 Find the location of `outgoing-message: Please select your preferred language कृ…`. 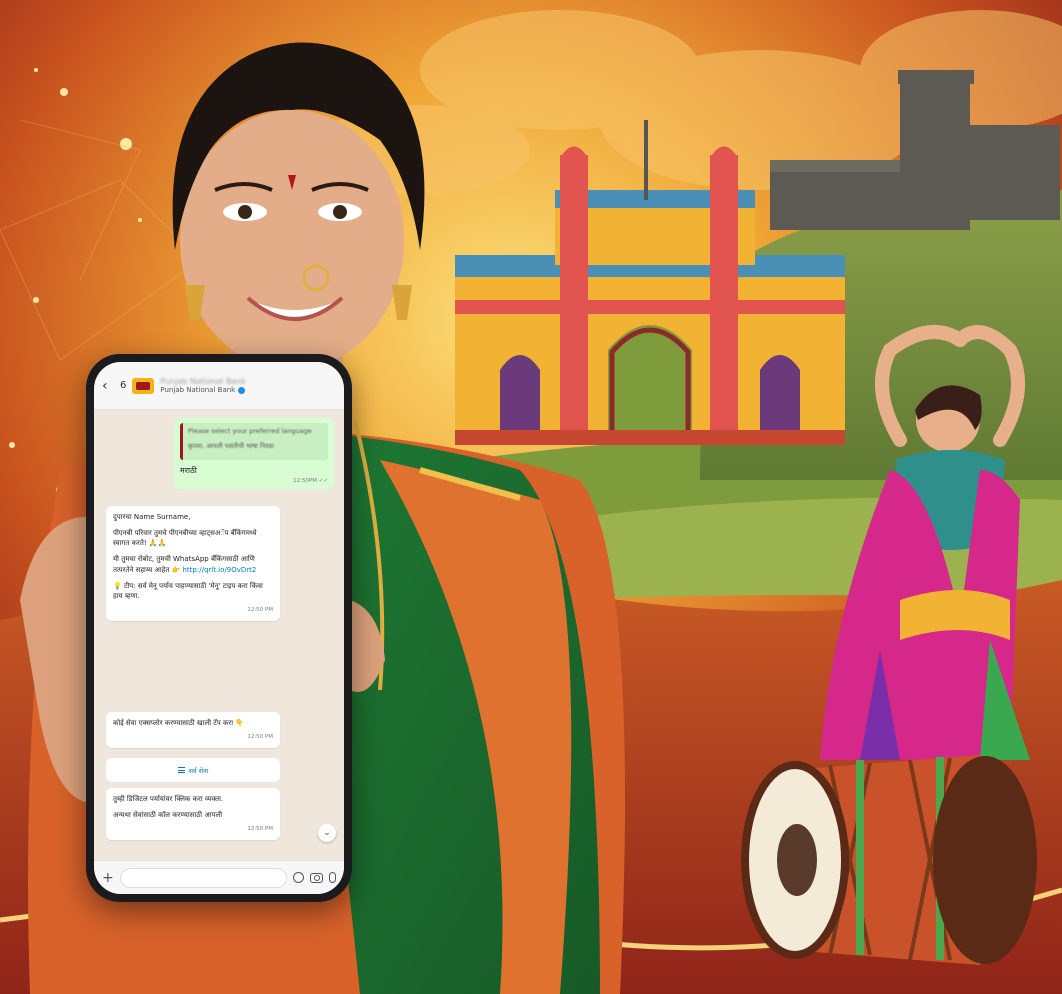

outgoing-message: Please select your preferred language कृ… is located at coordinates (254, 453).